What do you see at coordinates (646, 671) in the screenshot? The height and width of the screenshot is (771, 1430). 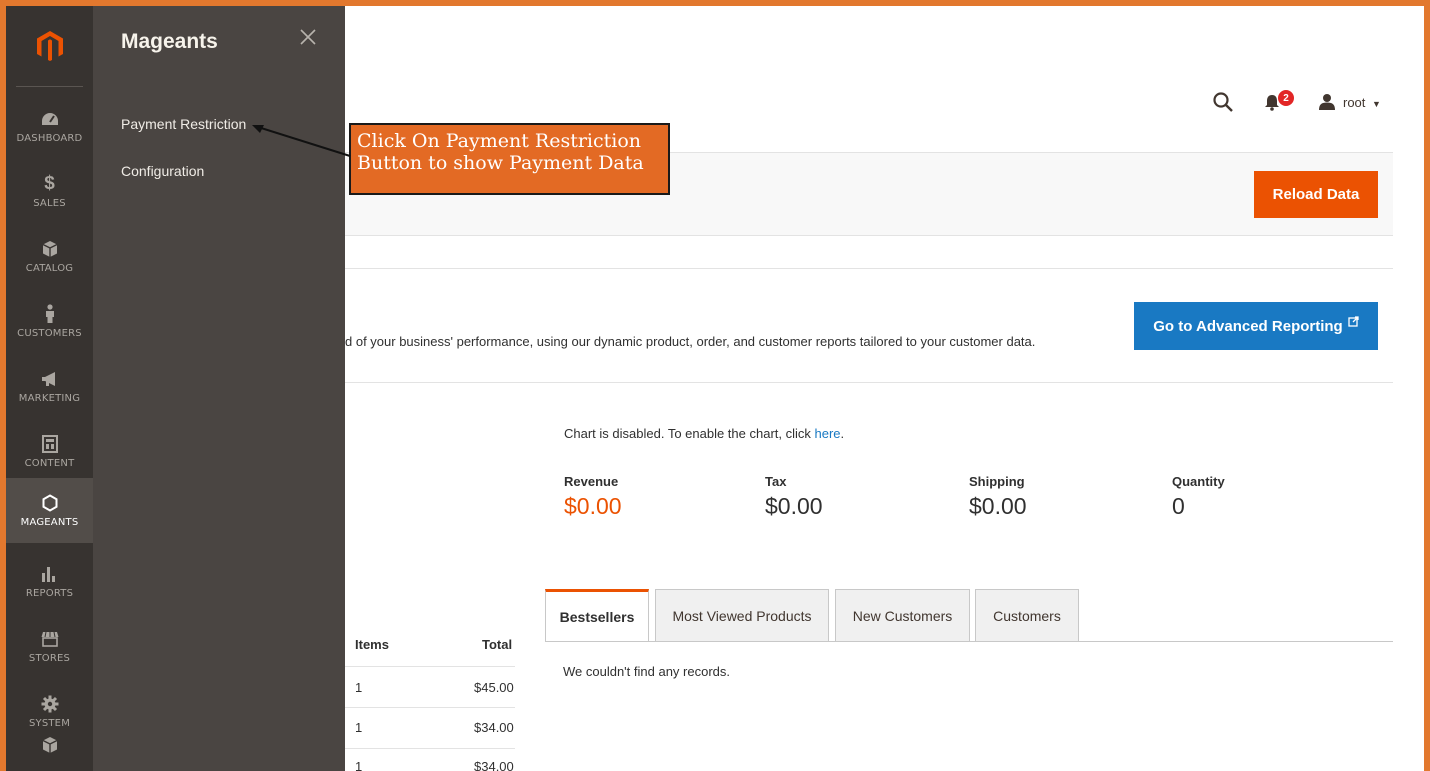 I see `no-records-message: We couldn't find any records.` at bounding box center [646, 671].